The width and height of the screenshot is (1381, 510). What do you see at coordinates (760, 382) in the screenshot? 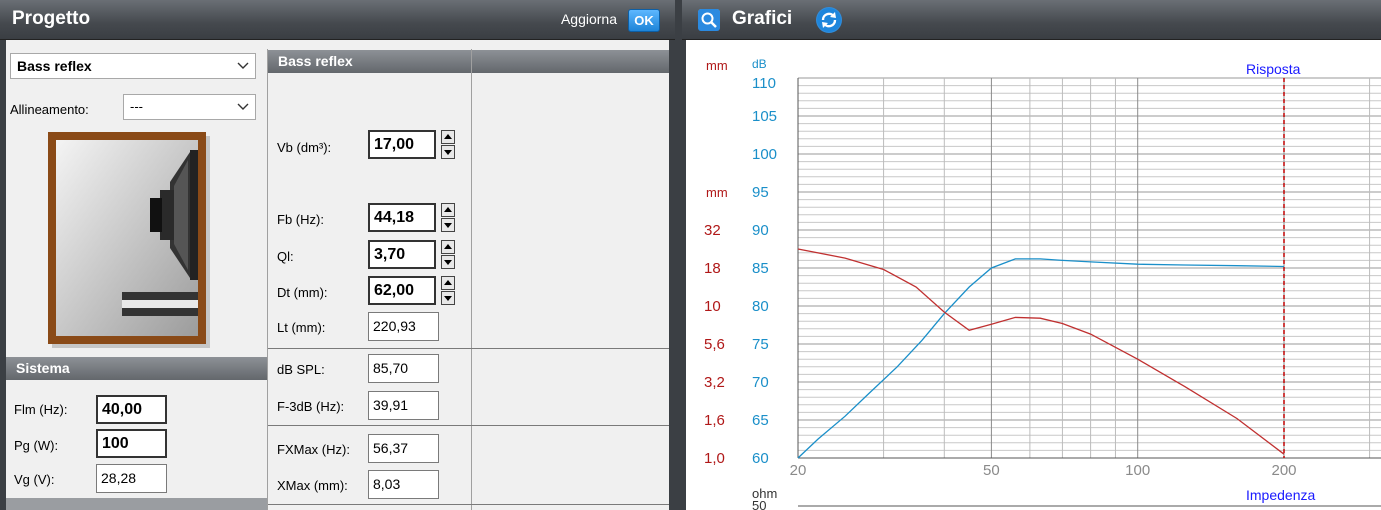
I see `db-tick-label: 70` at bounding box center [760, 382].